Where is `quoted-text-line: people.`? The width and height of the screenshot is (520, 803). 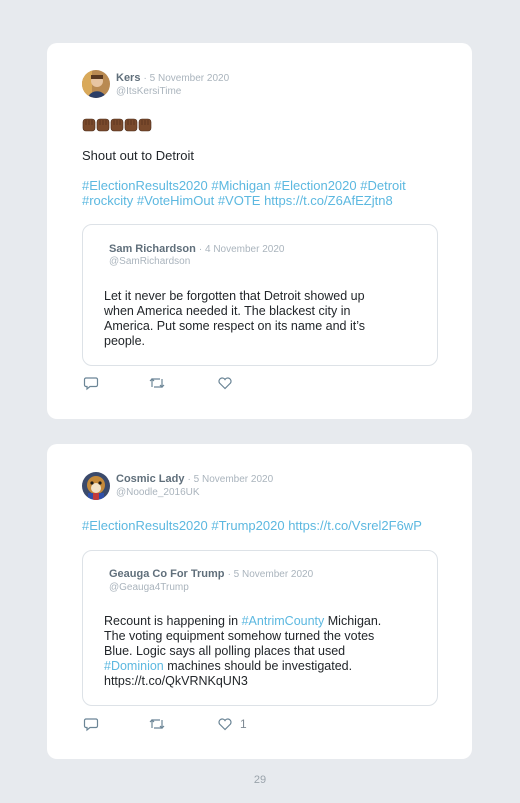 quoted-text-line: people. is located at coordinates (125, 341).